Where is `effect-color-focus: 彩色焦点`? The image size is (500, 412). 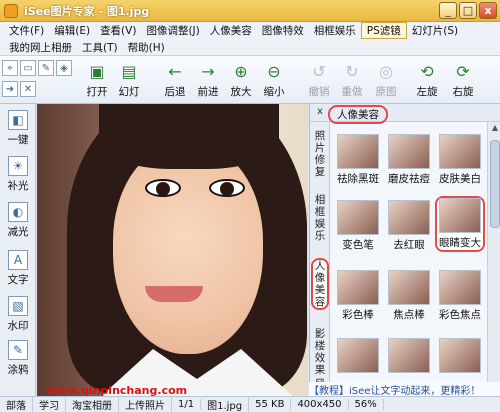 effect-color-focus: 彩色焦点 is located at coordinates (460, 296).